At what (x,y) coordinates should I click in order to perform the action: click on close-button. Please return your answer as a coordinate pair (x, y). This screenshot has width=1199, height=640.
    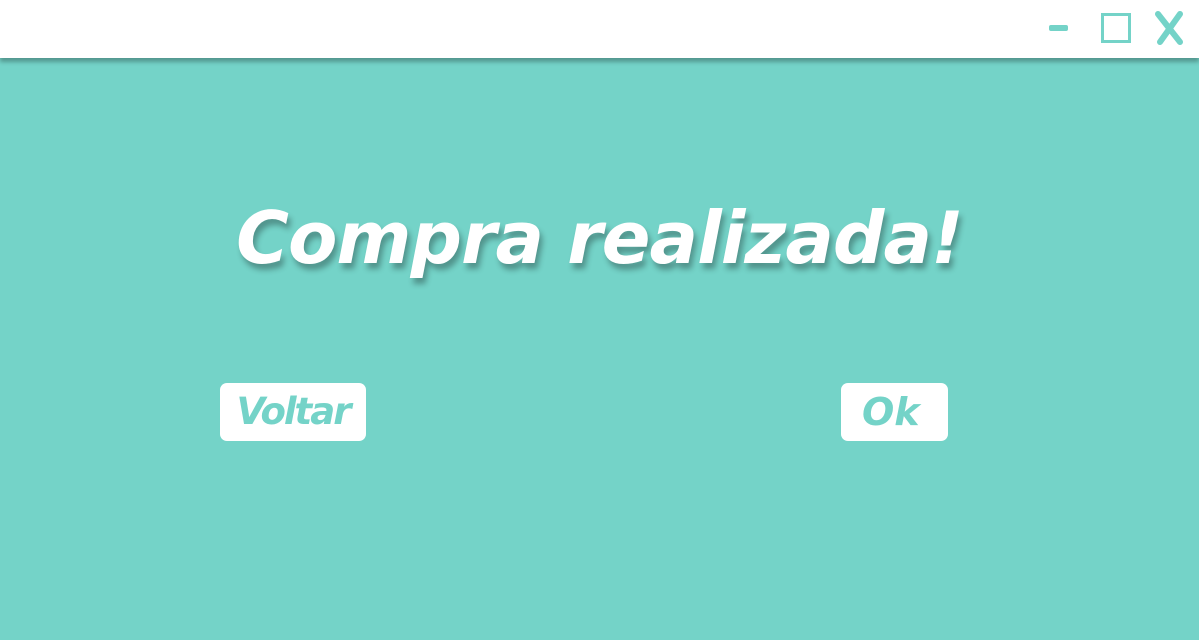
    Looking at the image, I should click on (1169, 29).